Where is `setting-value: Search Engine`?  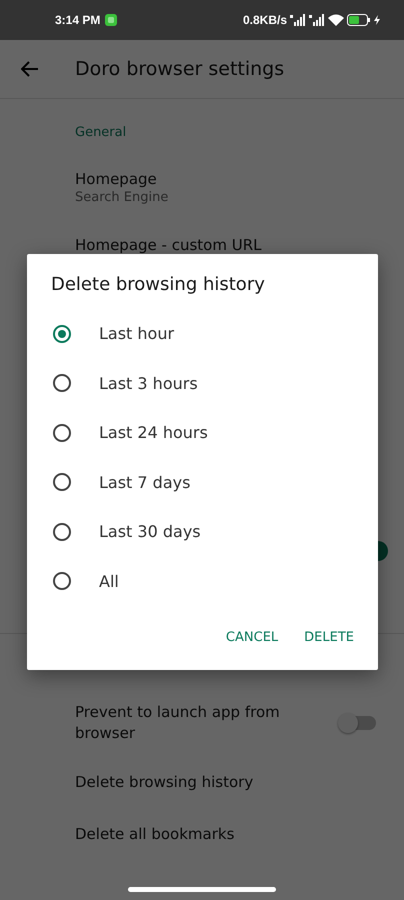 setting-value: Search Engine is located at coordinates (122, 197).